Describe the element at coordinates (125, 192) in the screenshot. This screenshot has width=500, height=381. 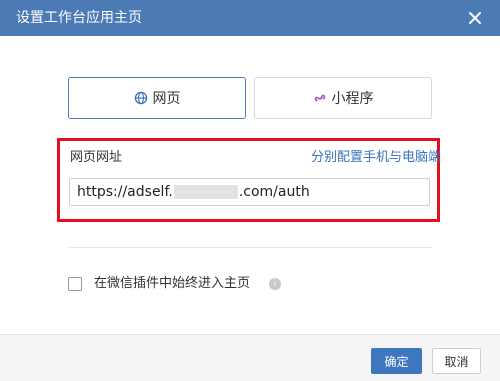
I see `url-prefix: https://adself.` at that location.